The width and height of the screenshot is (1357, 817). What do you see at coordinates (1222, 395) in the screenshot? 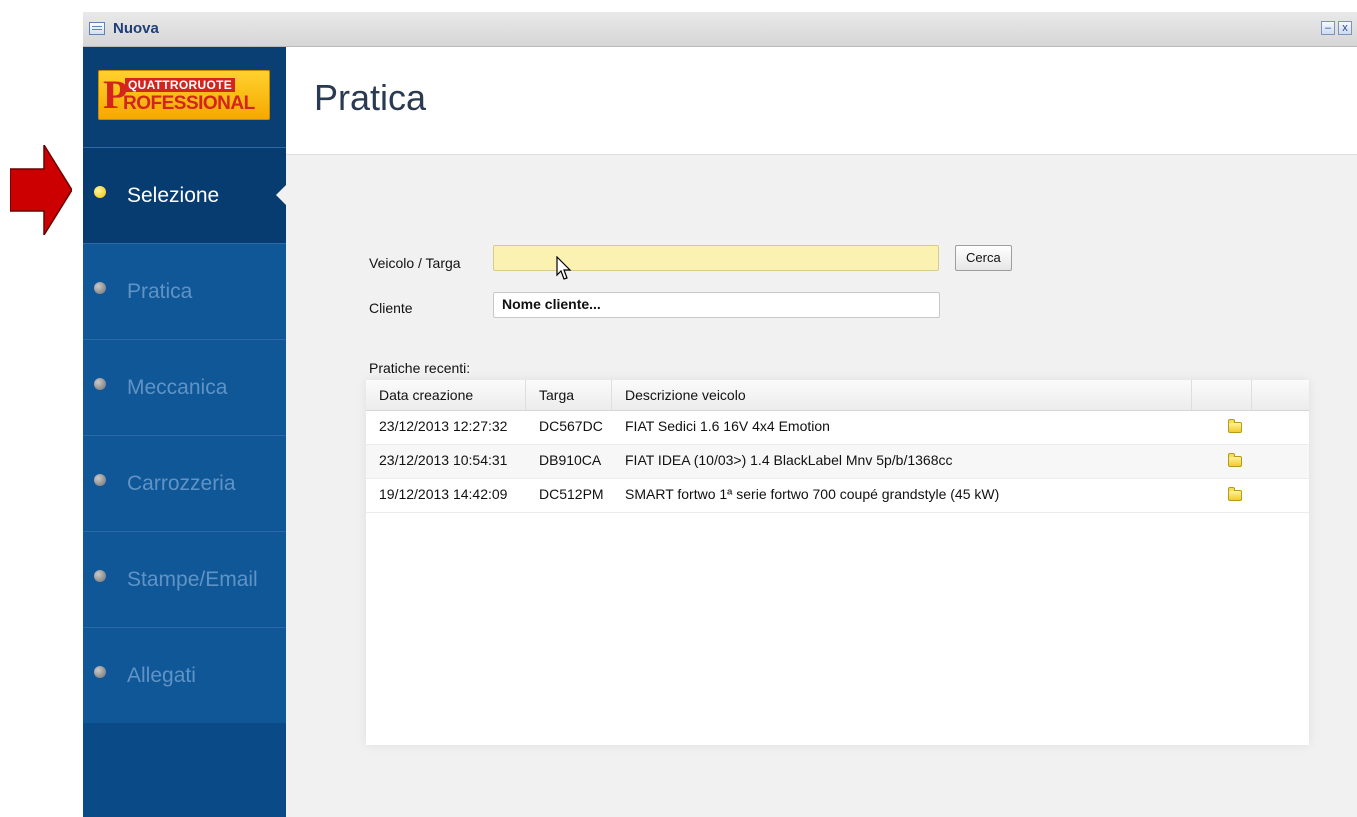
I see `column-header-action` at bounding box center [1222, 395].